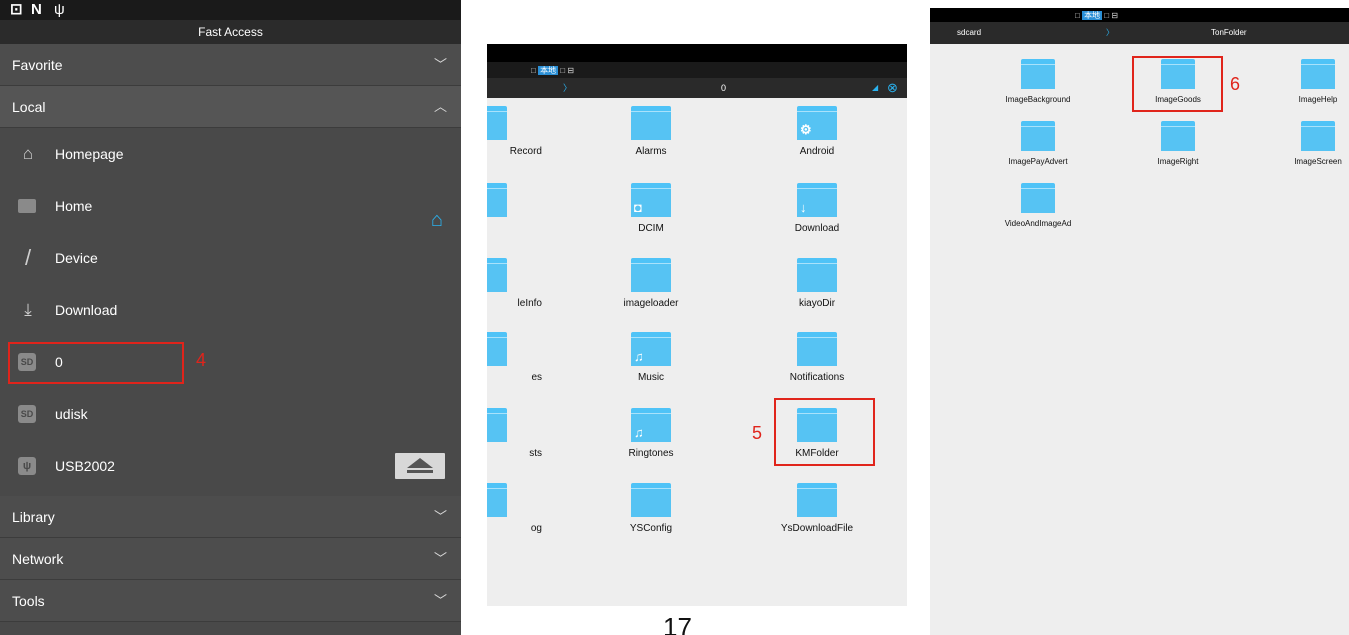 The image size is (1349, 635). I want to click on folder-name: Notifications, so click(817, 377).